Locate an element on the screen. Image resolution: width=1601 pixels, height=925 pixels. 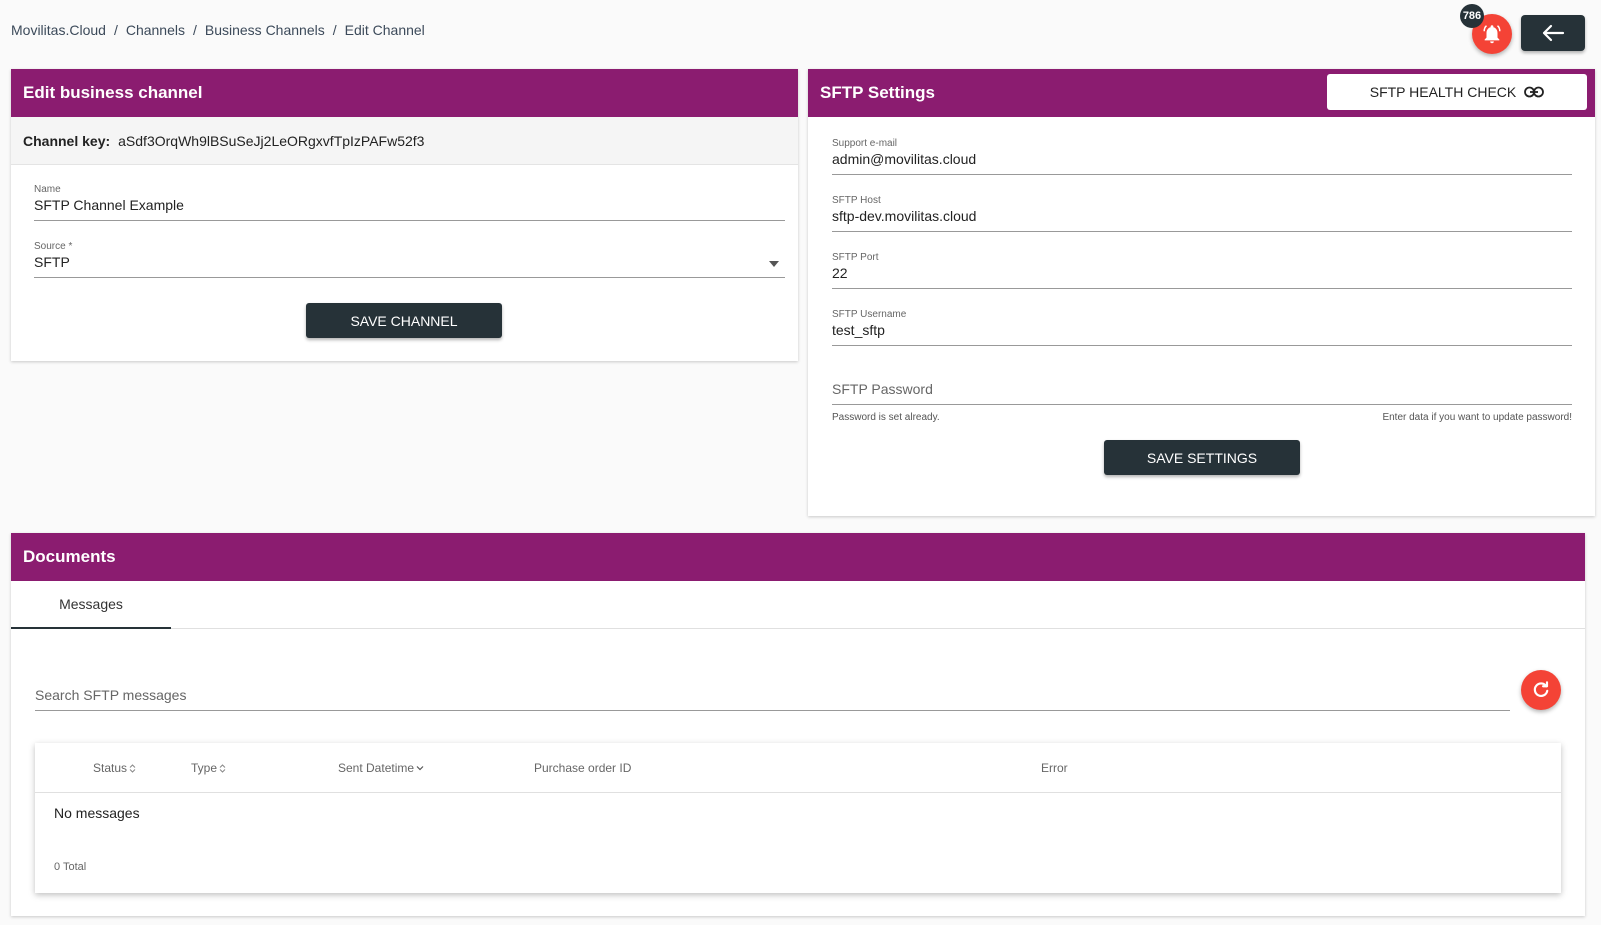
bell-icon is located at coordinates (1492, 34).